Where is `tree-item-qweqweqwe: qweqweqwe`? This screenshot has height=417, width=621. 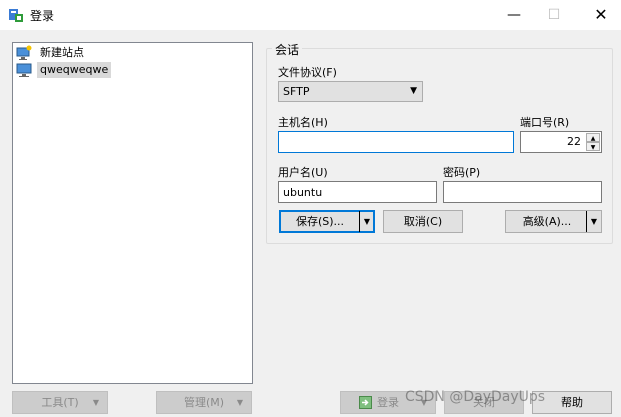 tree-item-qweqweqwe: qweqweqwe is located at coordinates (64, 70).